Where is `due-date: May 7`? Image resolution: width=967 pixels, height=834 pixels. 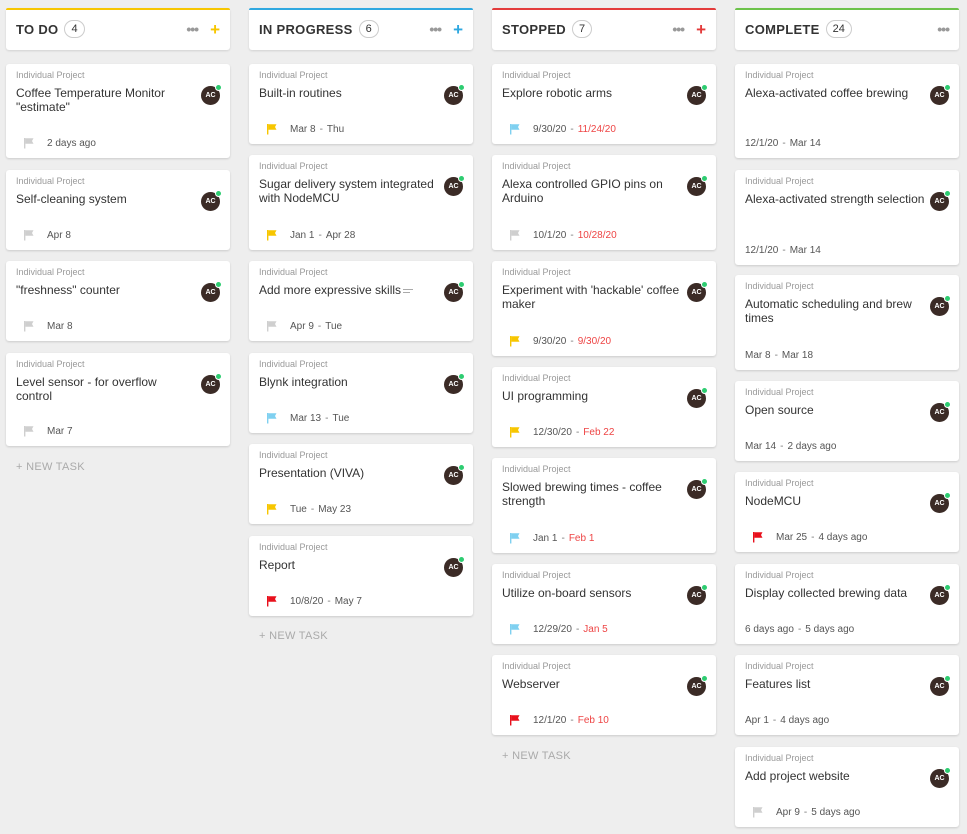
due-date: May 7 is located at coordinates (348, 601).